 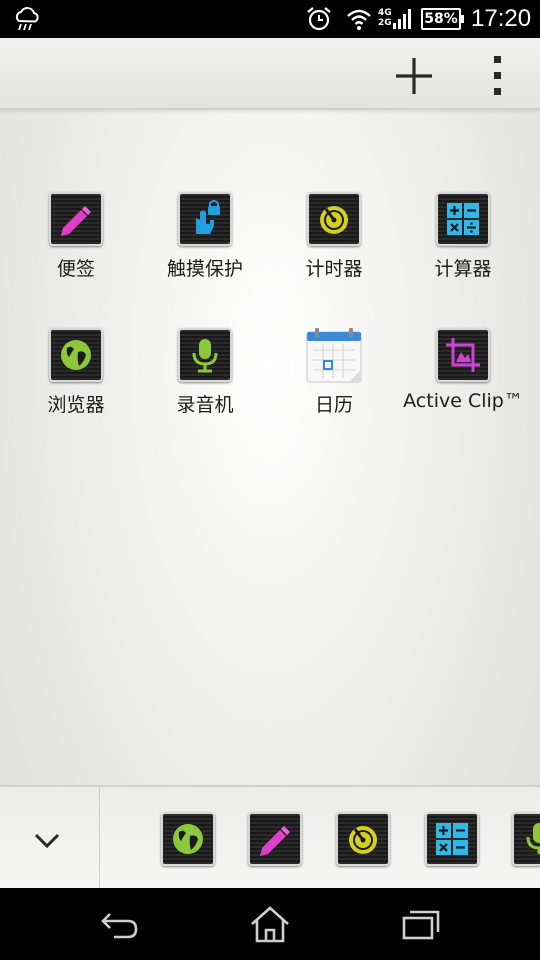 I want to click on navigation-bar, so click(x=270, y=924).